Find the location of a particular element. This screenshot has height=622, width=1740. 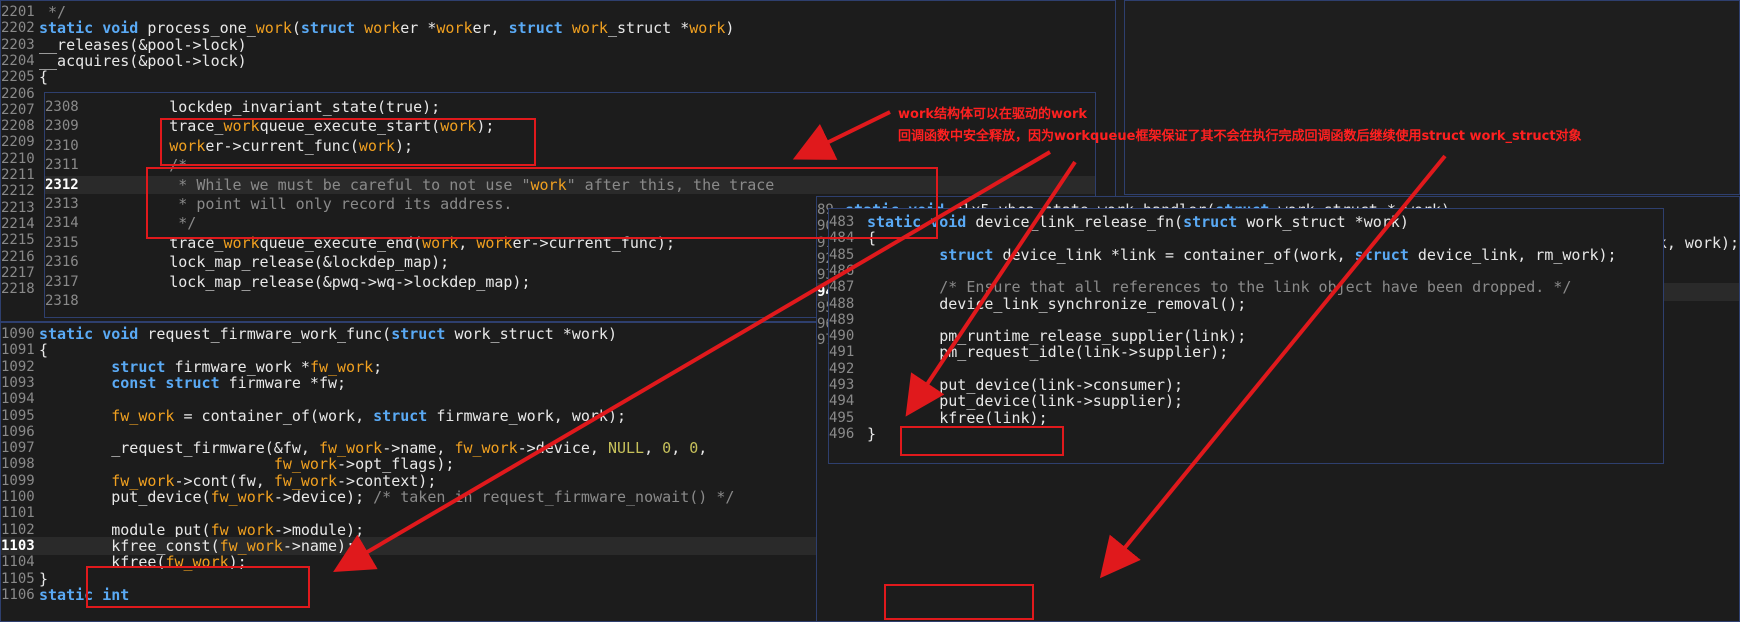

arrow-to-comment is located at coordinates (841, 135).